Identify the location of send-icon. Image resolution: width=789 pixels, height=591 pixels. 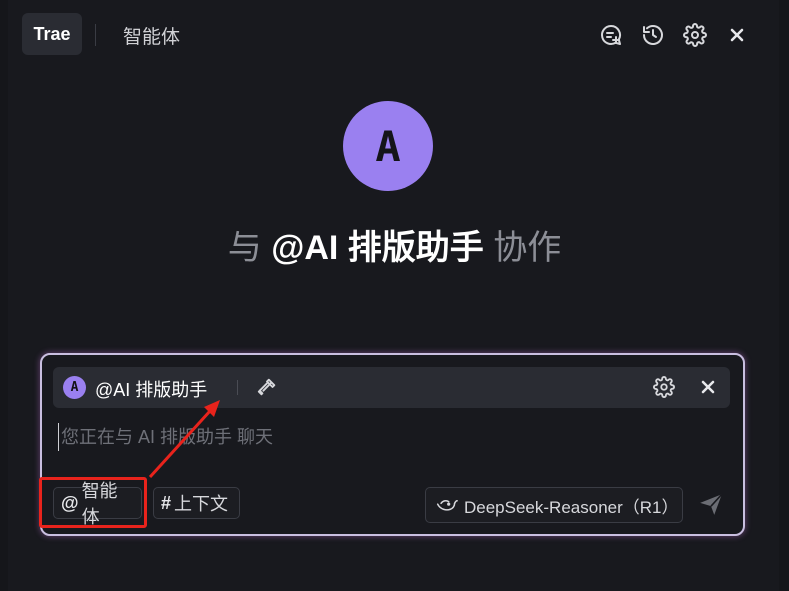
(711, 504).